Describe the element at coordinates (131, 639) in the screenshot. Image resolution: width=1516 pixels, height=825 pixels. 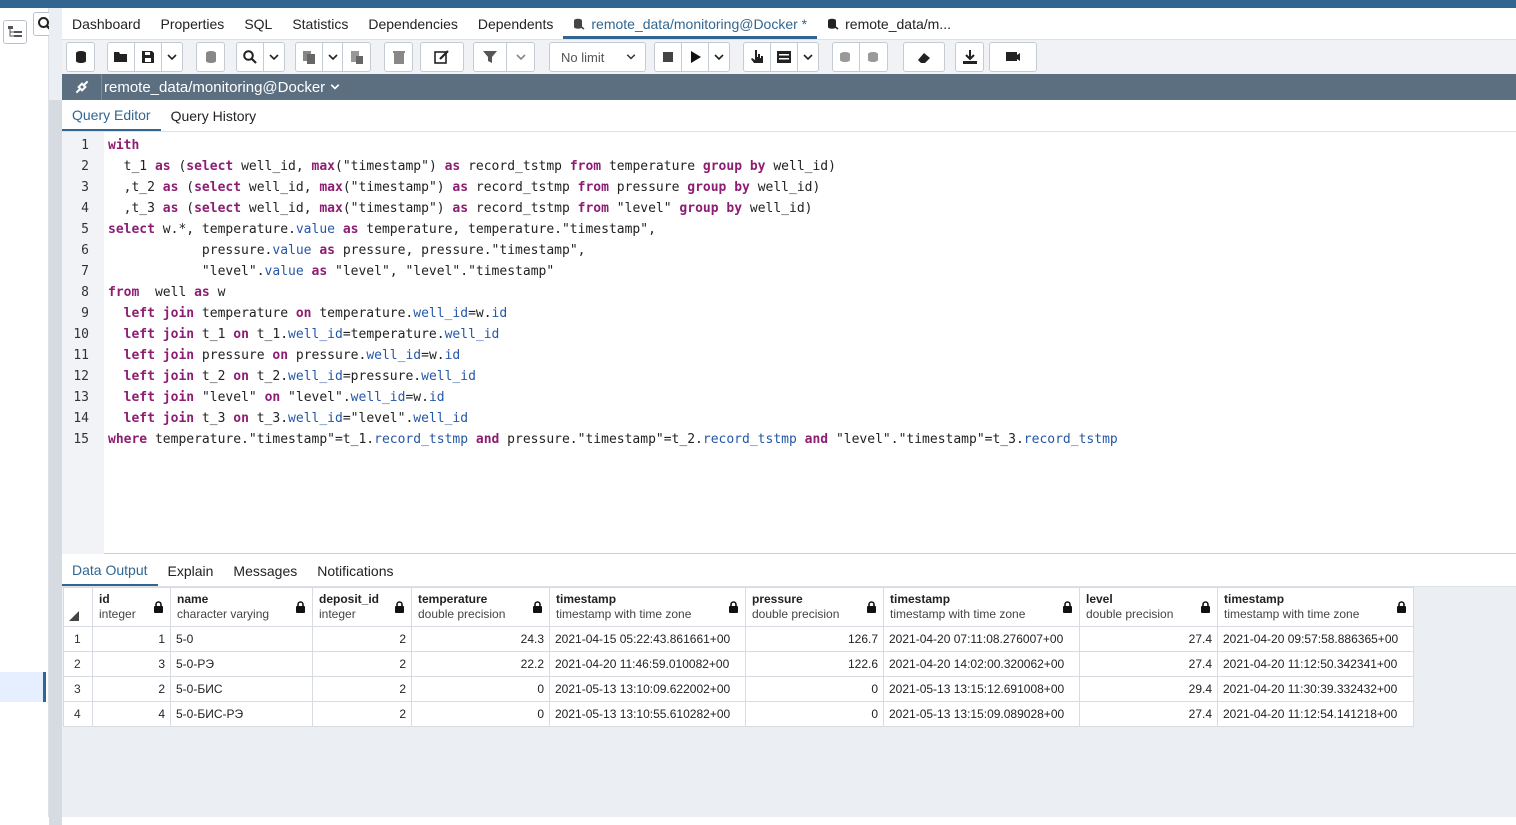
I see `table-cell: 1` at that location.